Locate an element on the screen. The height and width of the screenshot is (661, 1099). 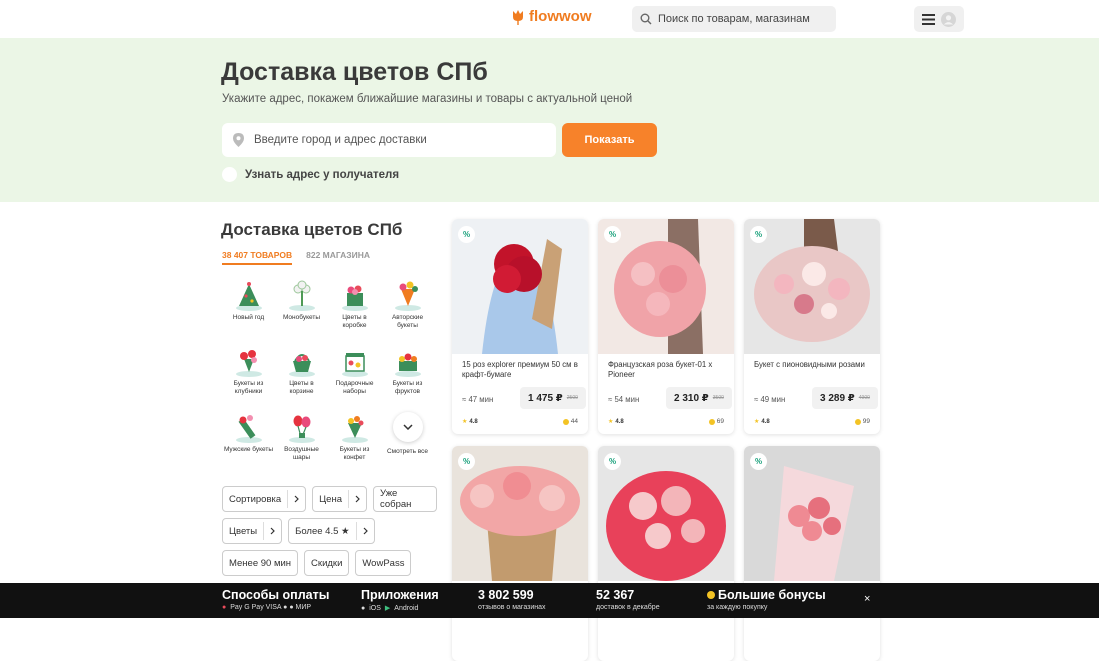
logo-text: flowwow is located at coordinates (560, 16).